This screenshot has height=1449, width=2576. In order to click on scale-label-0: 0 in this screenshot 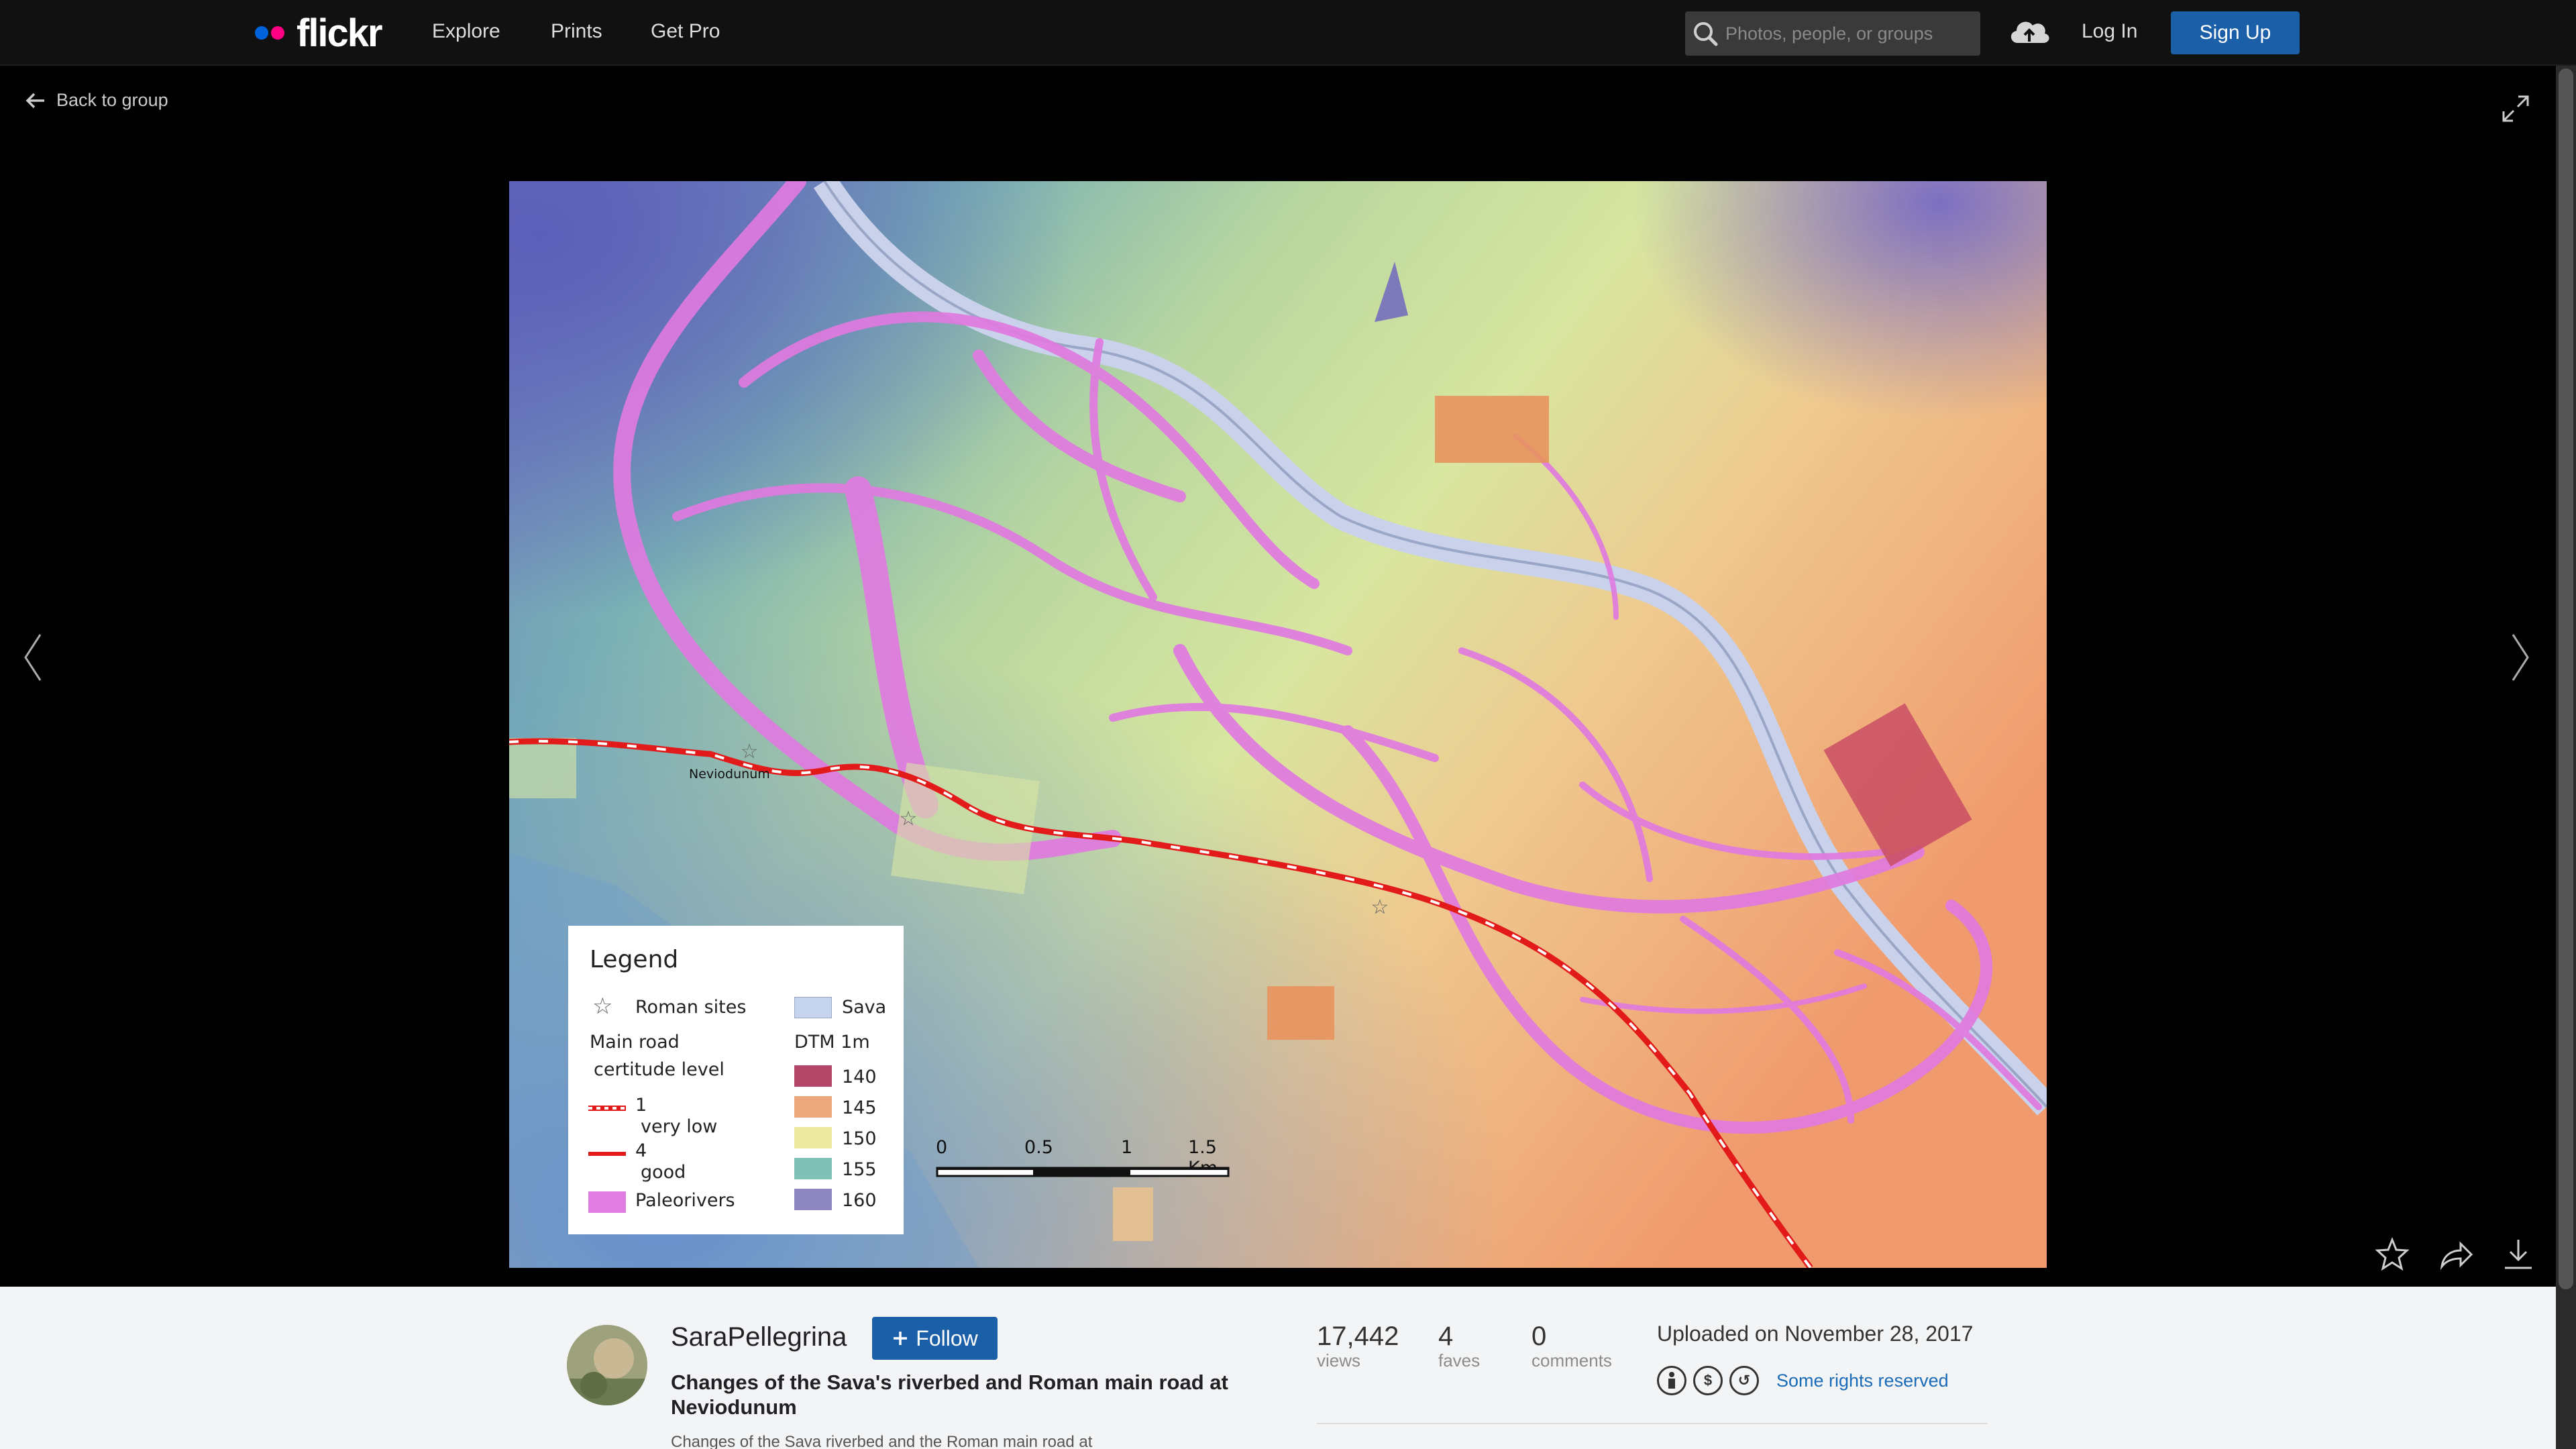, I will do `click(942, 1147)`.